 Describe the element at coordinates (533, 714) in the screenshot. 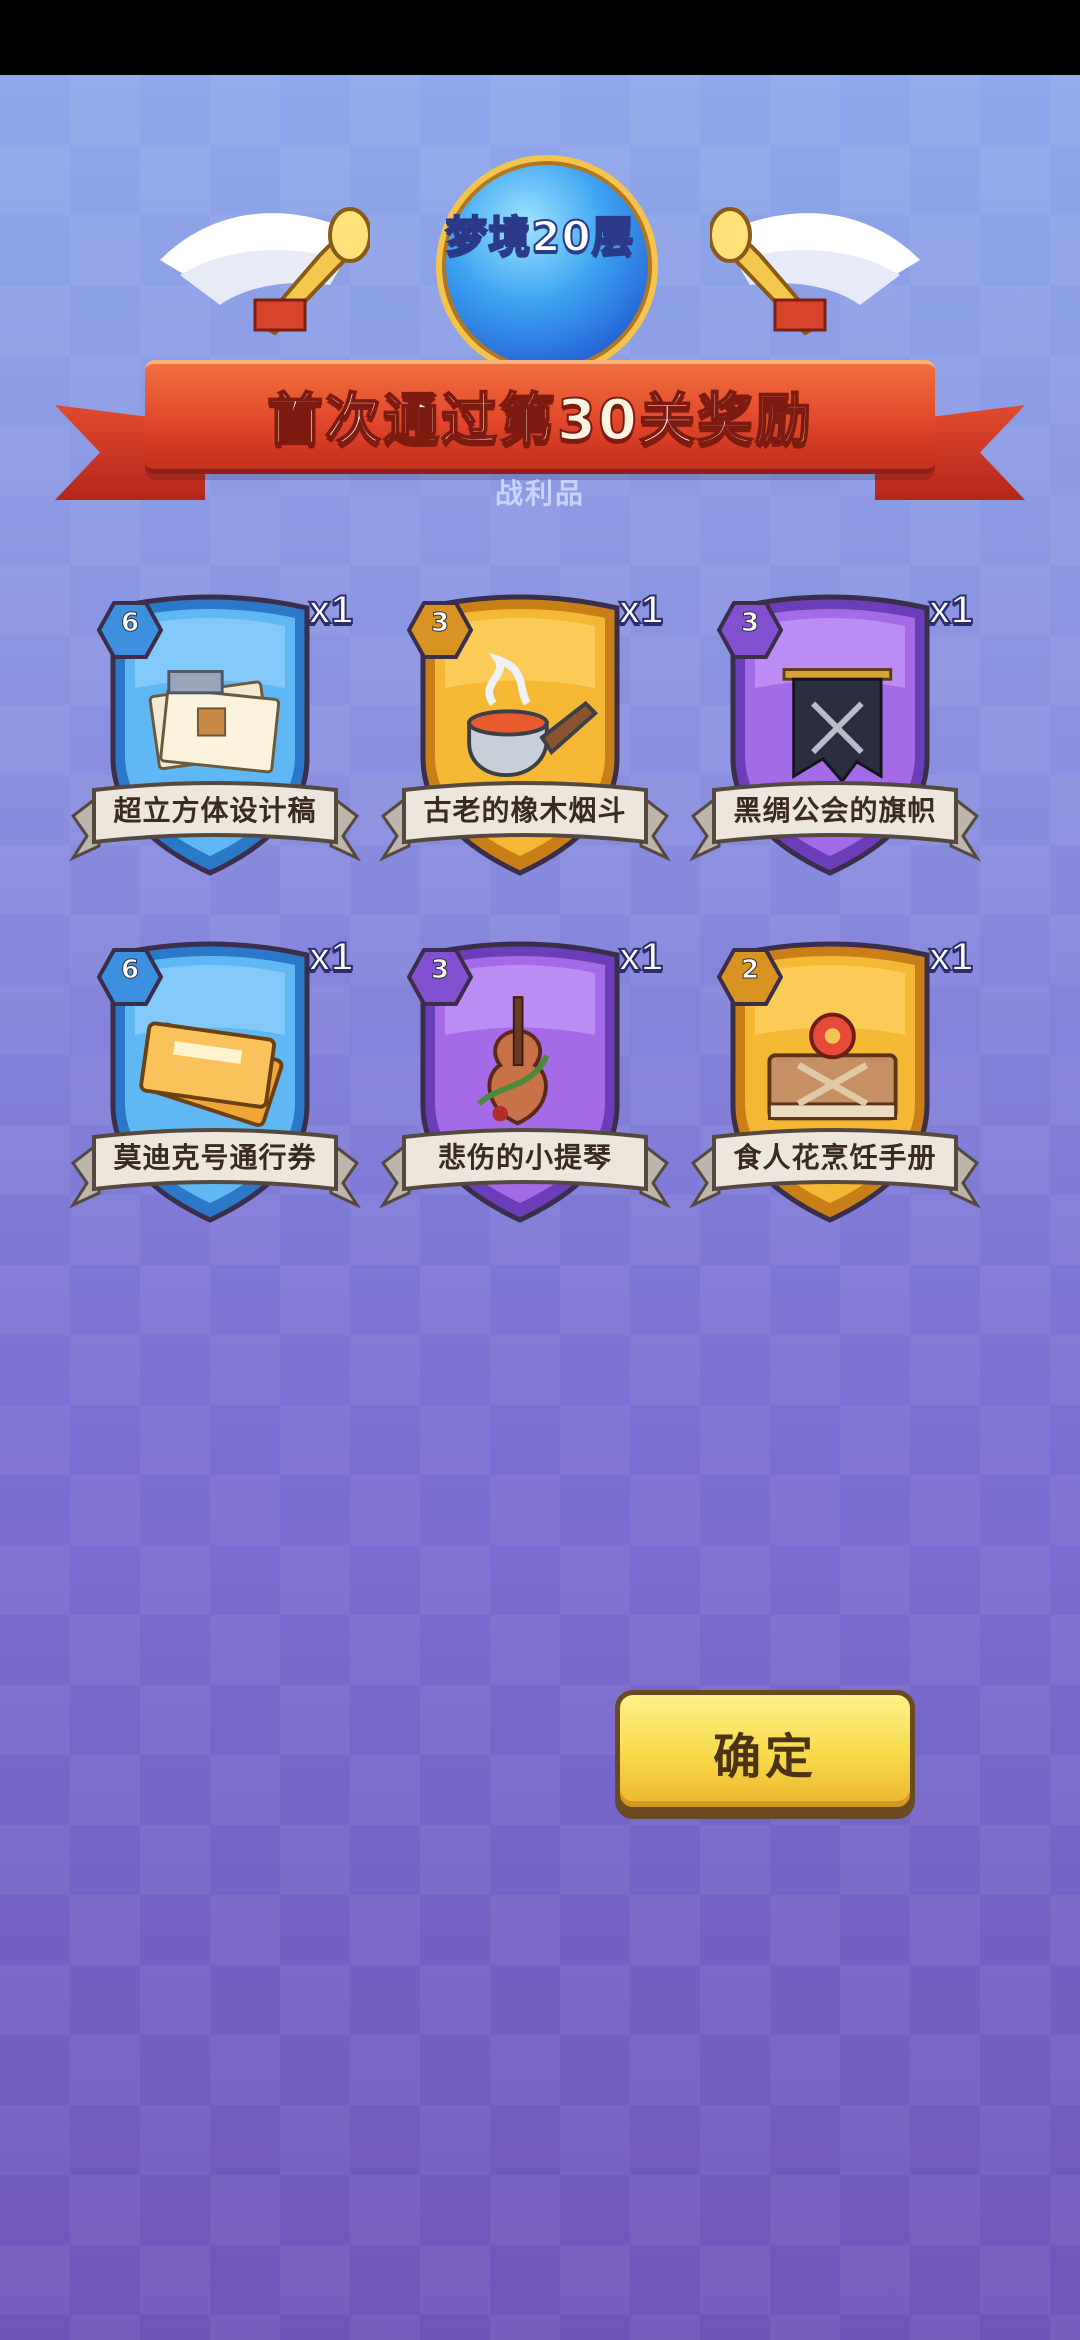

I see `pipe-icon` at that location.